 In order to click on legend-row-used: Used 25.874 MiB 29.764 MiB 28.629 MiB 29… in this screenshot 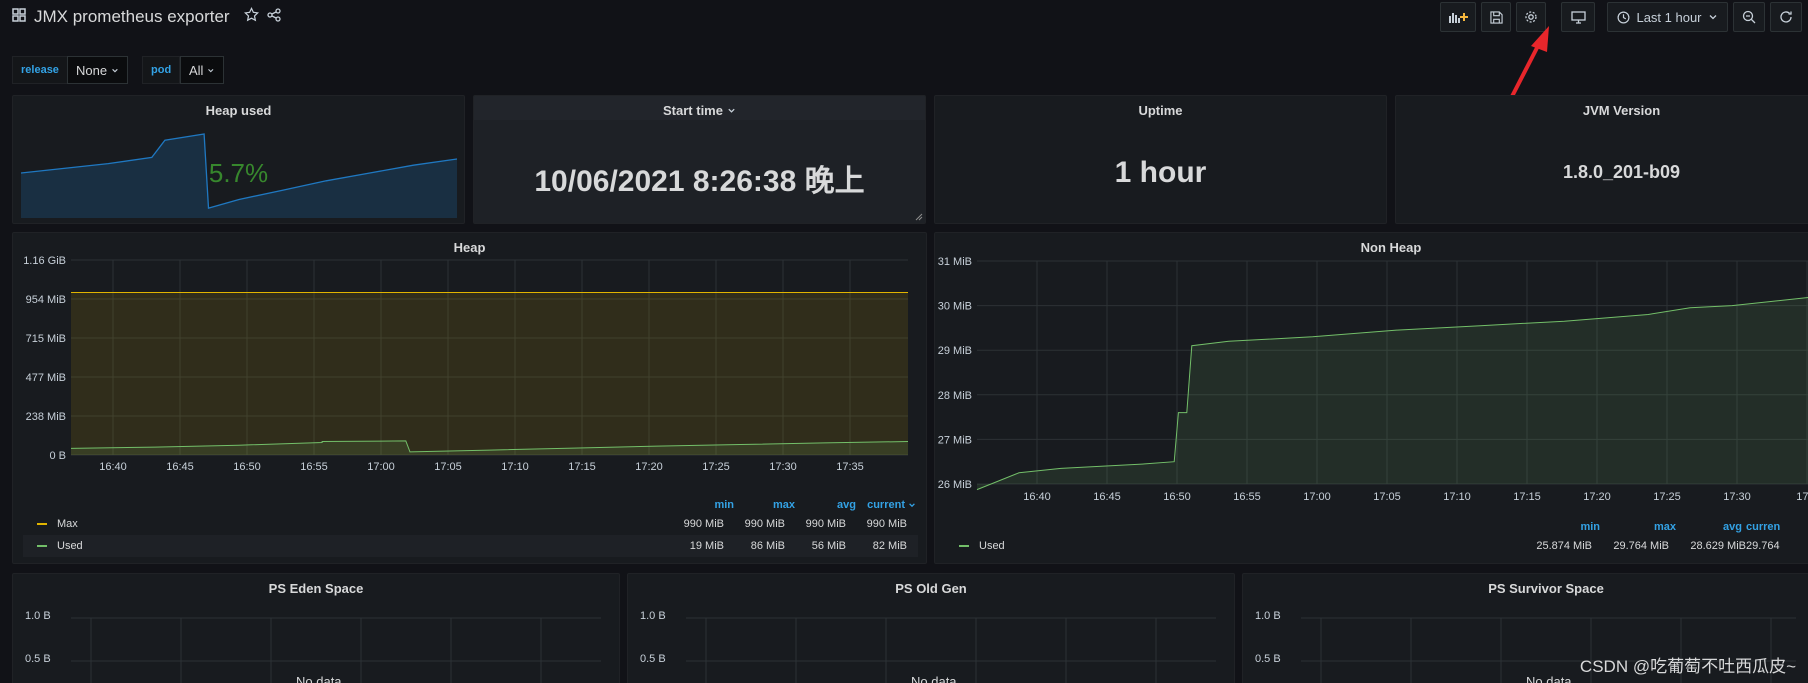, I will do `click(1376, 546)`.